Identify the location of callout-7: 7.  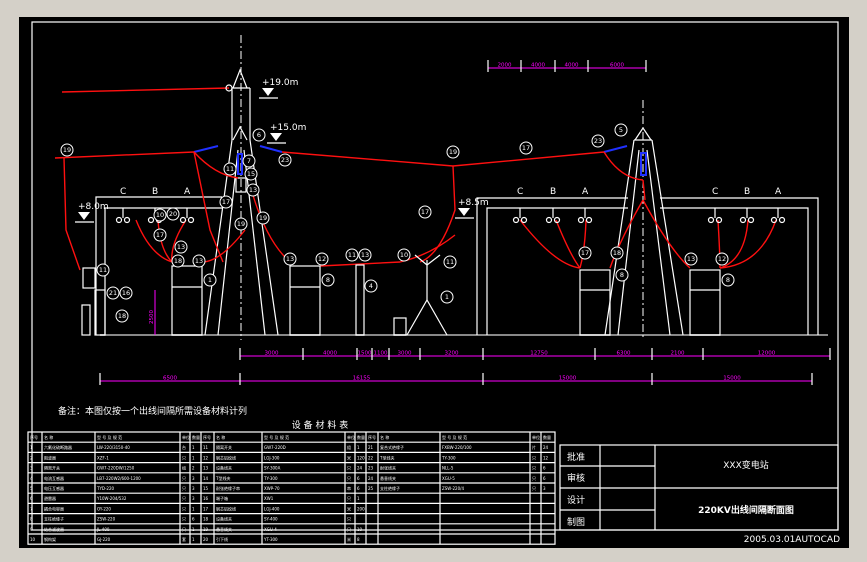
(249, 161).